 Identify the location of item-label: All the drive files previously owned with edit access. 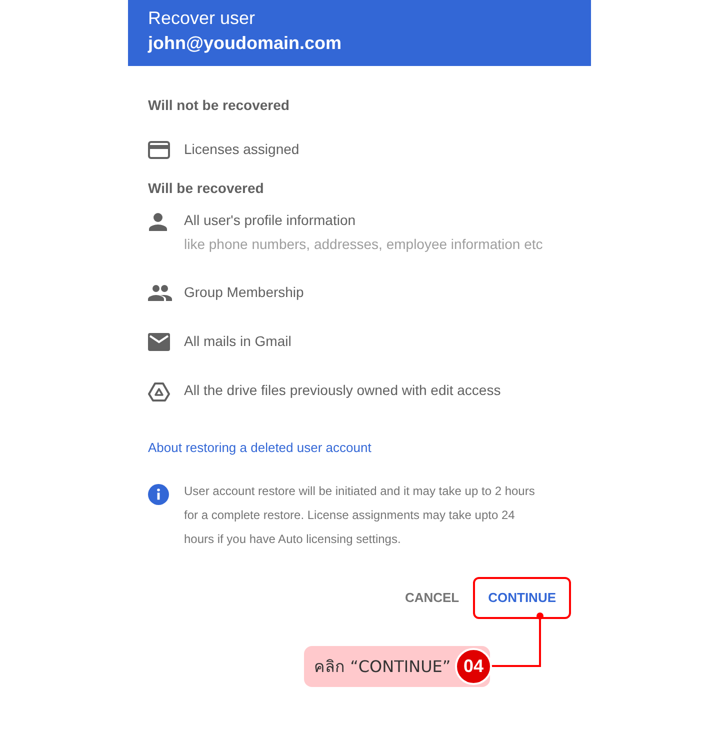
(342, 390).